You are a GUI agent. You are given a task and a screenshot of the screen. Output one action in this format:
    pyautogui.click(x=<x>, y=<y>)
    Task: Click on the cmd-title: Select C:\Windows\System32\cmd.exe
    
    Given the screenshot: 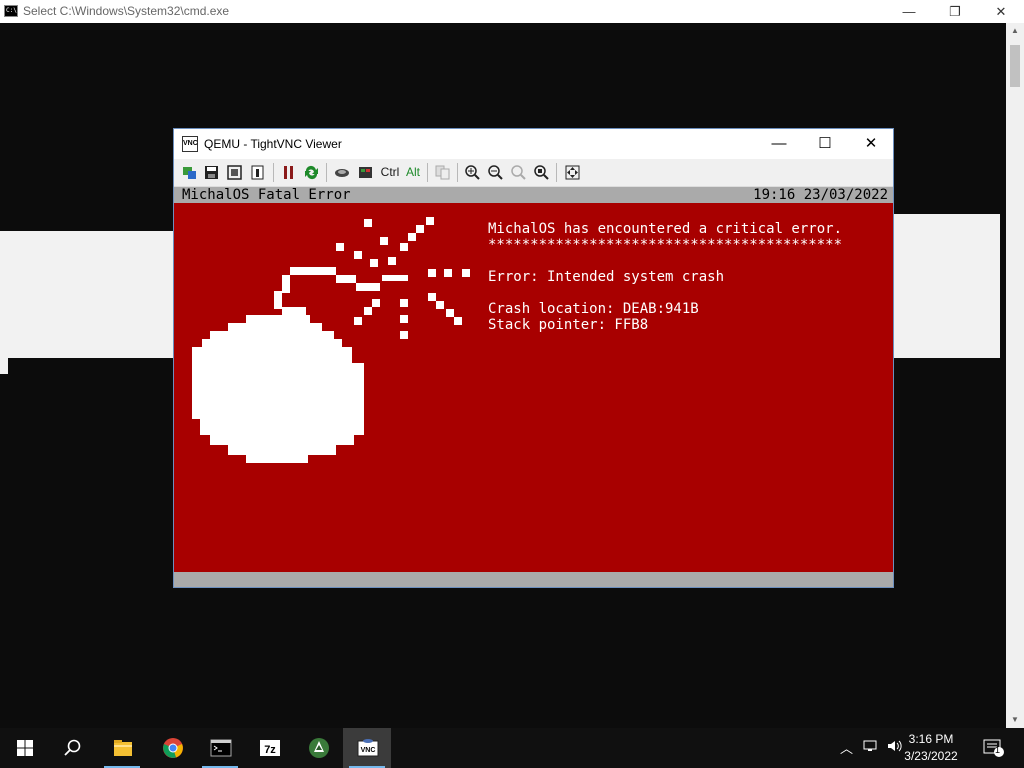 What is the action you would take?
    pyautogui.click(x=126, y=11)
    